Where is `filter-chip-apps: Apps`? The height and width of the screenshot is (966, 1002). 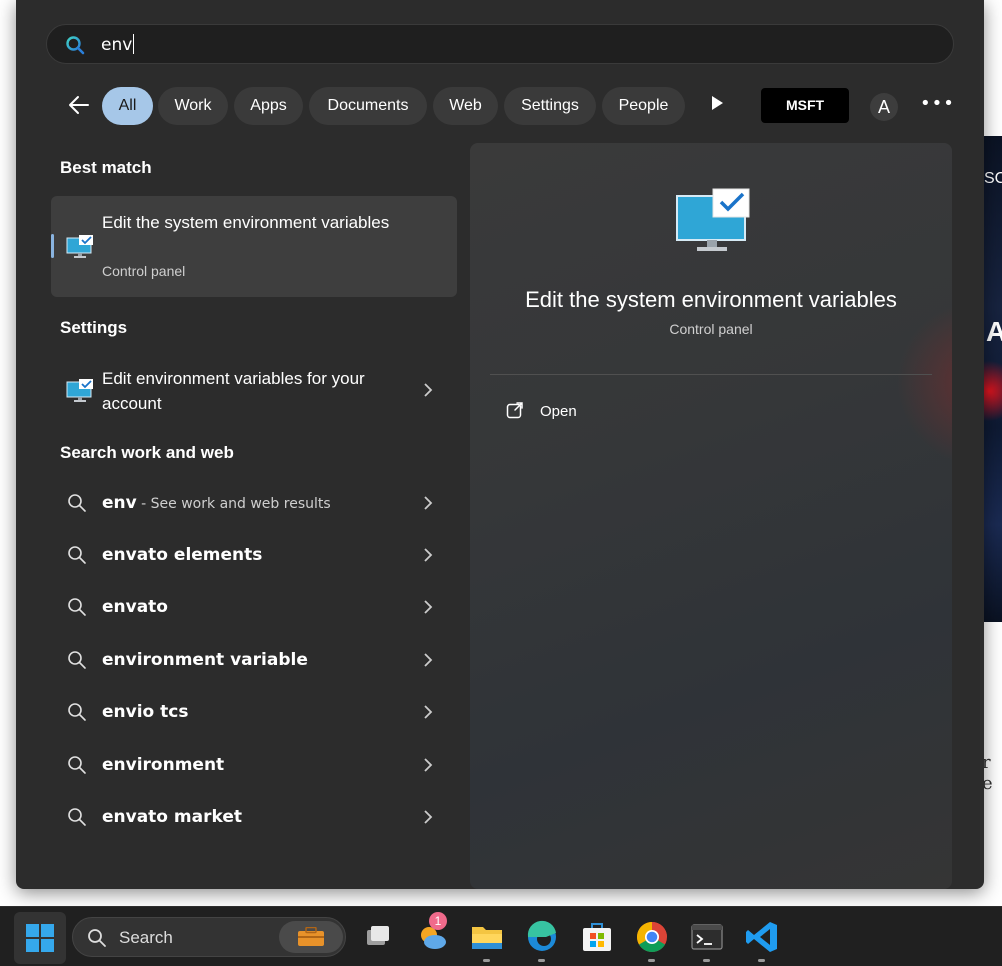
filter-chip-apps: Apps is located at coordinates (268, 106).